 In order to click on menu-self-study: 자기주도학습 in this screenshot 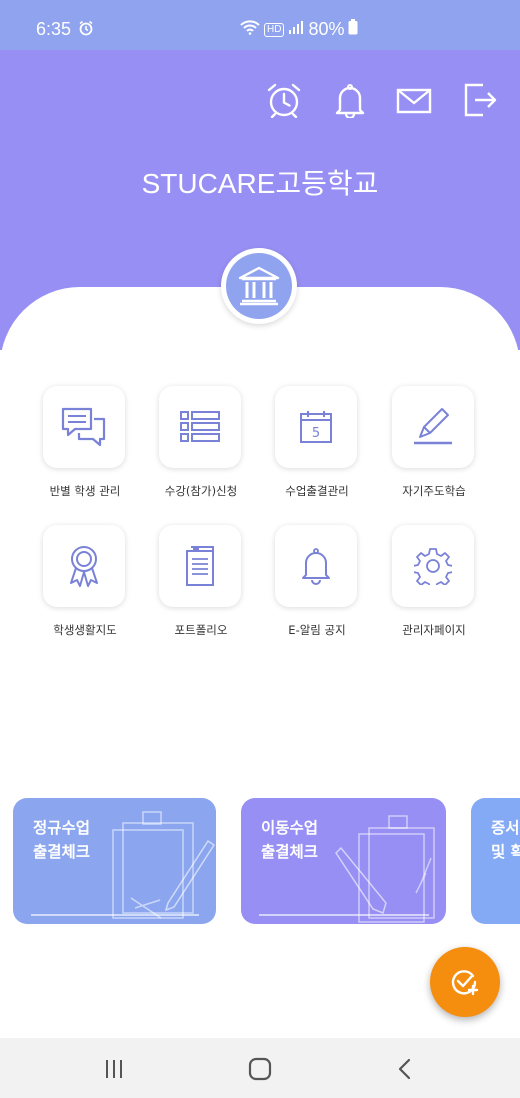, I will do `click(434, 442)`.